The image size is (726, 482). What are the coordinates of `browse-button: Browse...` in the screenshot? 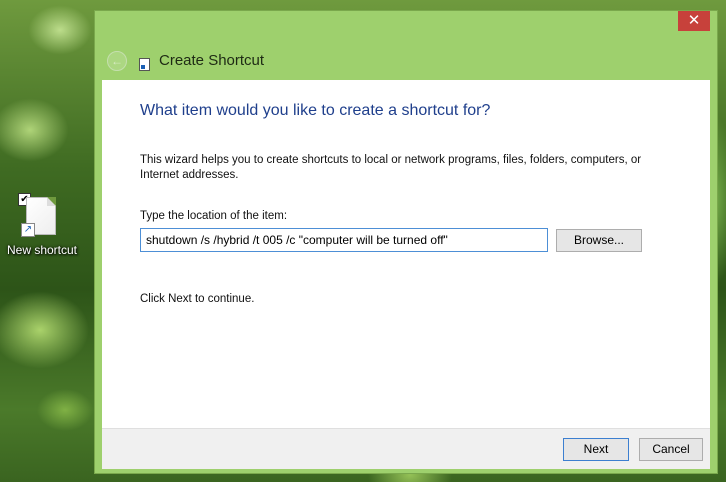 It's located at (599, 240).